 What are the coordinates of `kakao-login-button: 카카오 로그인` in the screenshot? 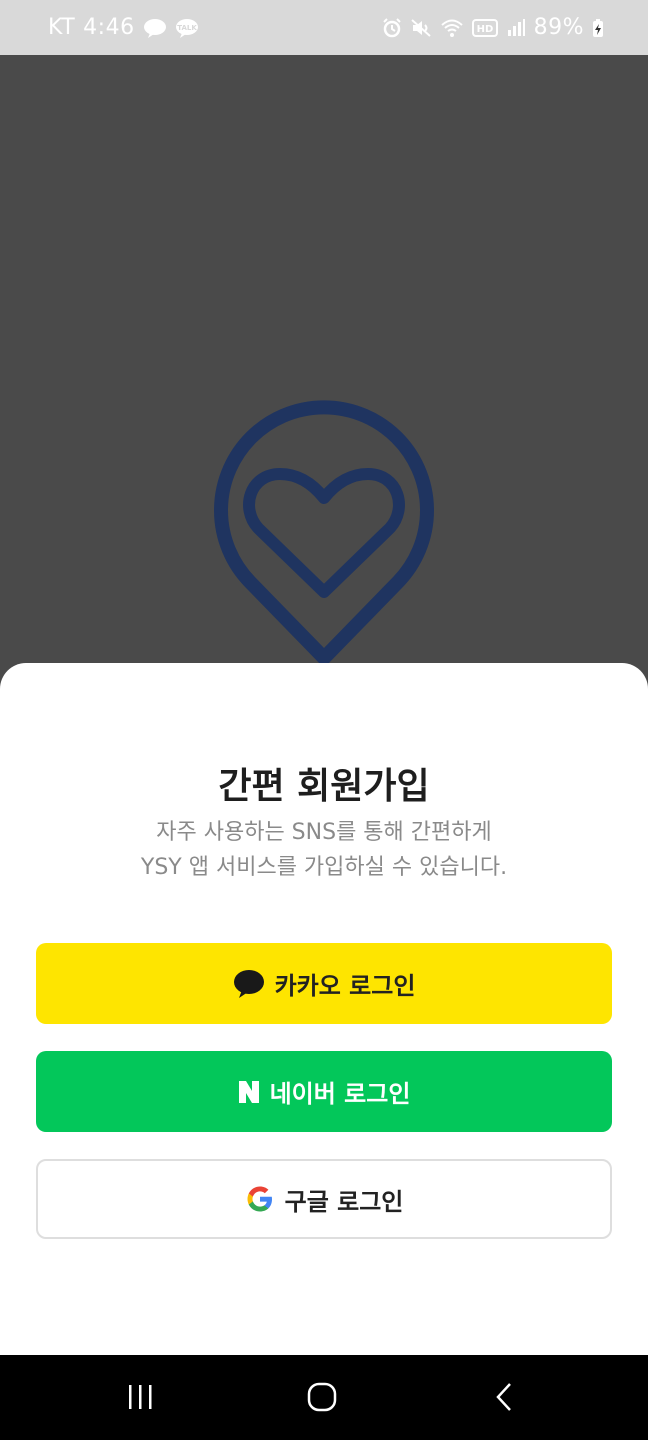 It's located at (324, 983).